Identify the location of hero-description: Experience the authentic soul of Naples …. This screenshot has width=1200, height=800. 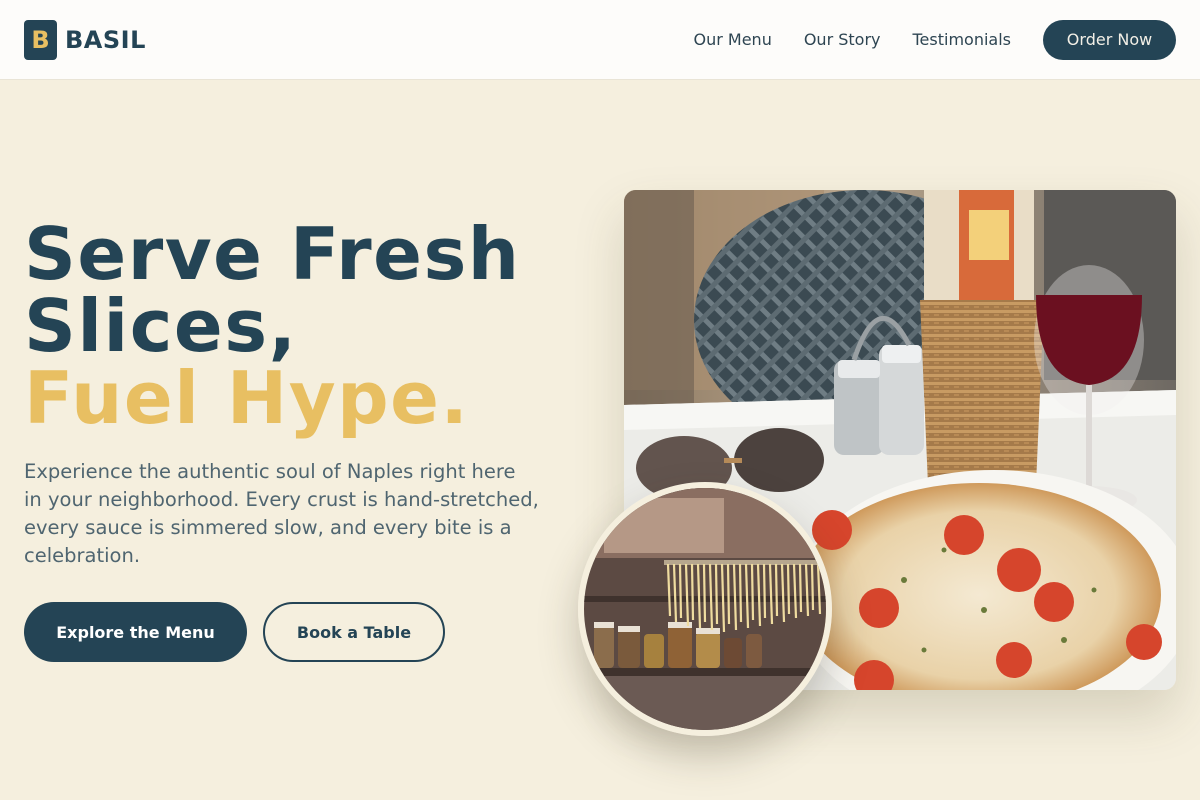
(281, 513).